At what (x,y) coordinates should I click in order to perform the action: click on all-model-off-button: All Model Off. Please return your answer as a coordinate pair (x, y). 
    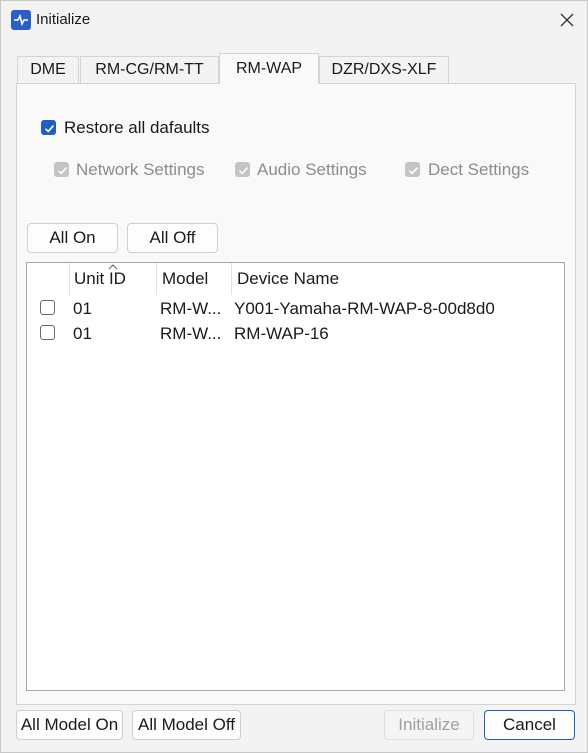
    Looking at the image, I should click on (186, 725).